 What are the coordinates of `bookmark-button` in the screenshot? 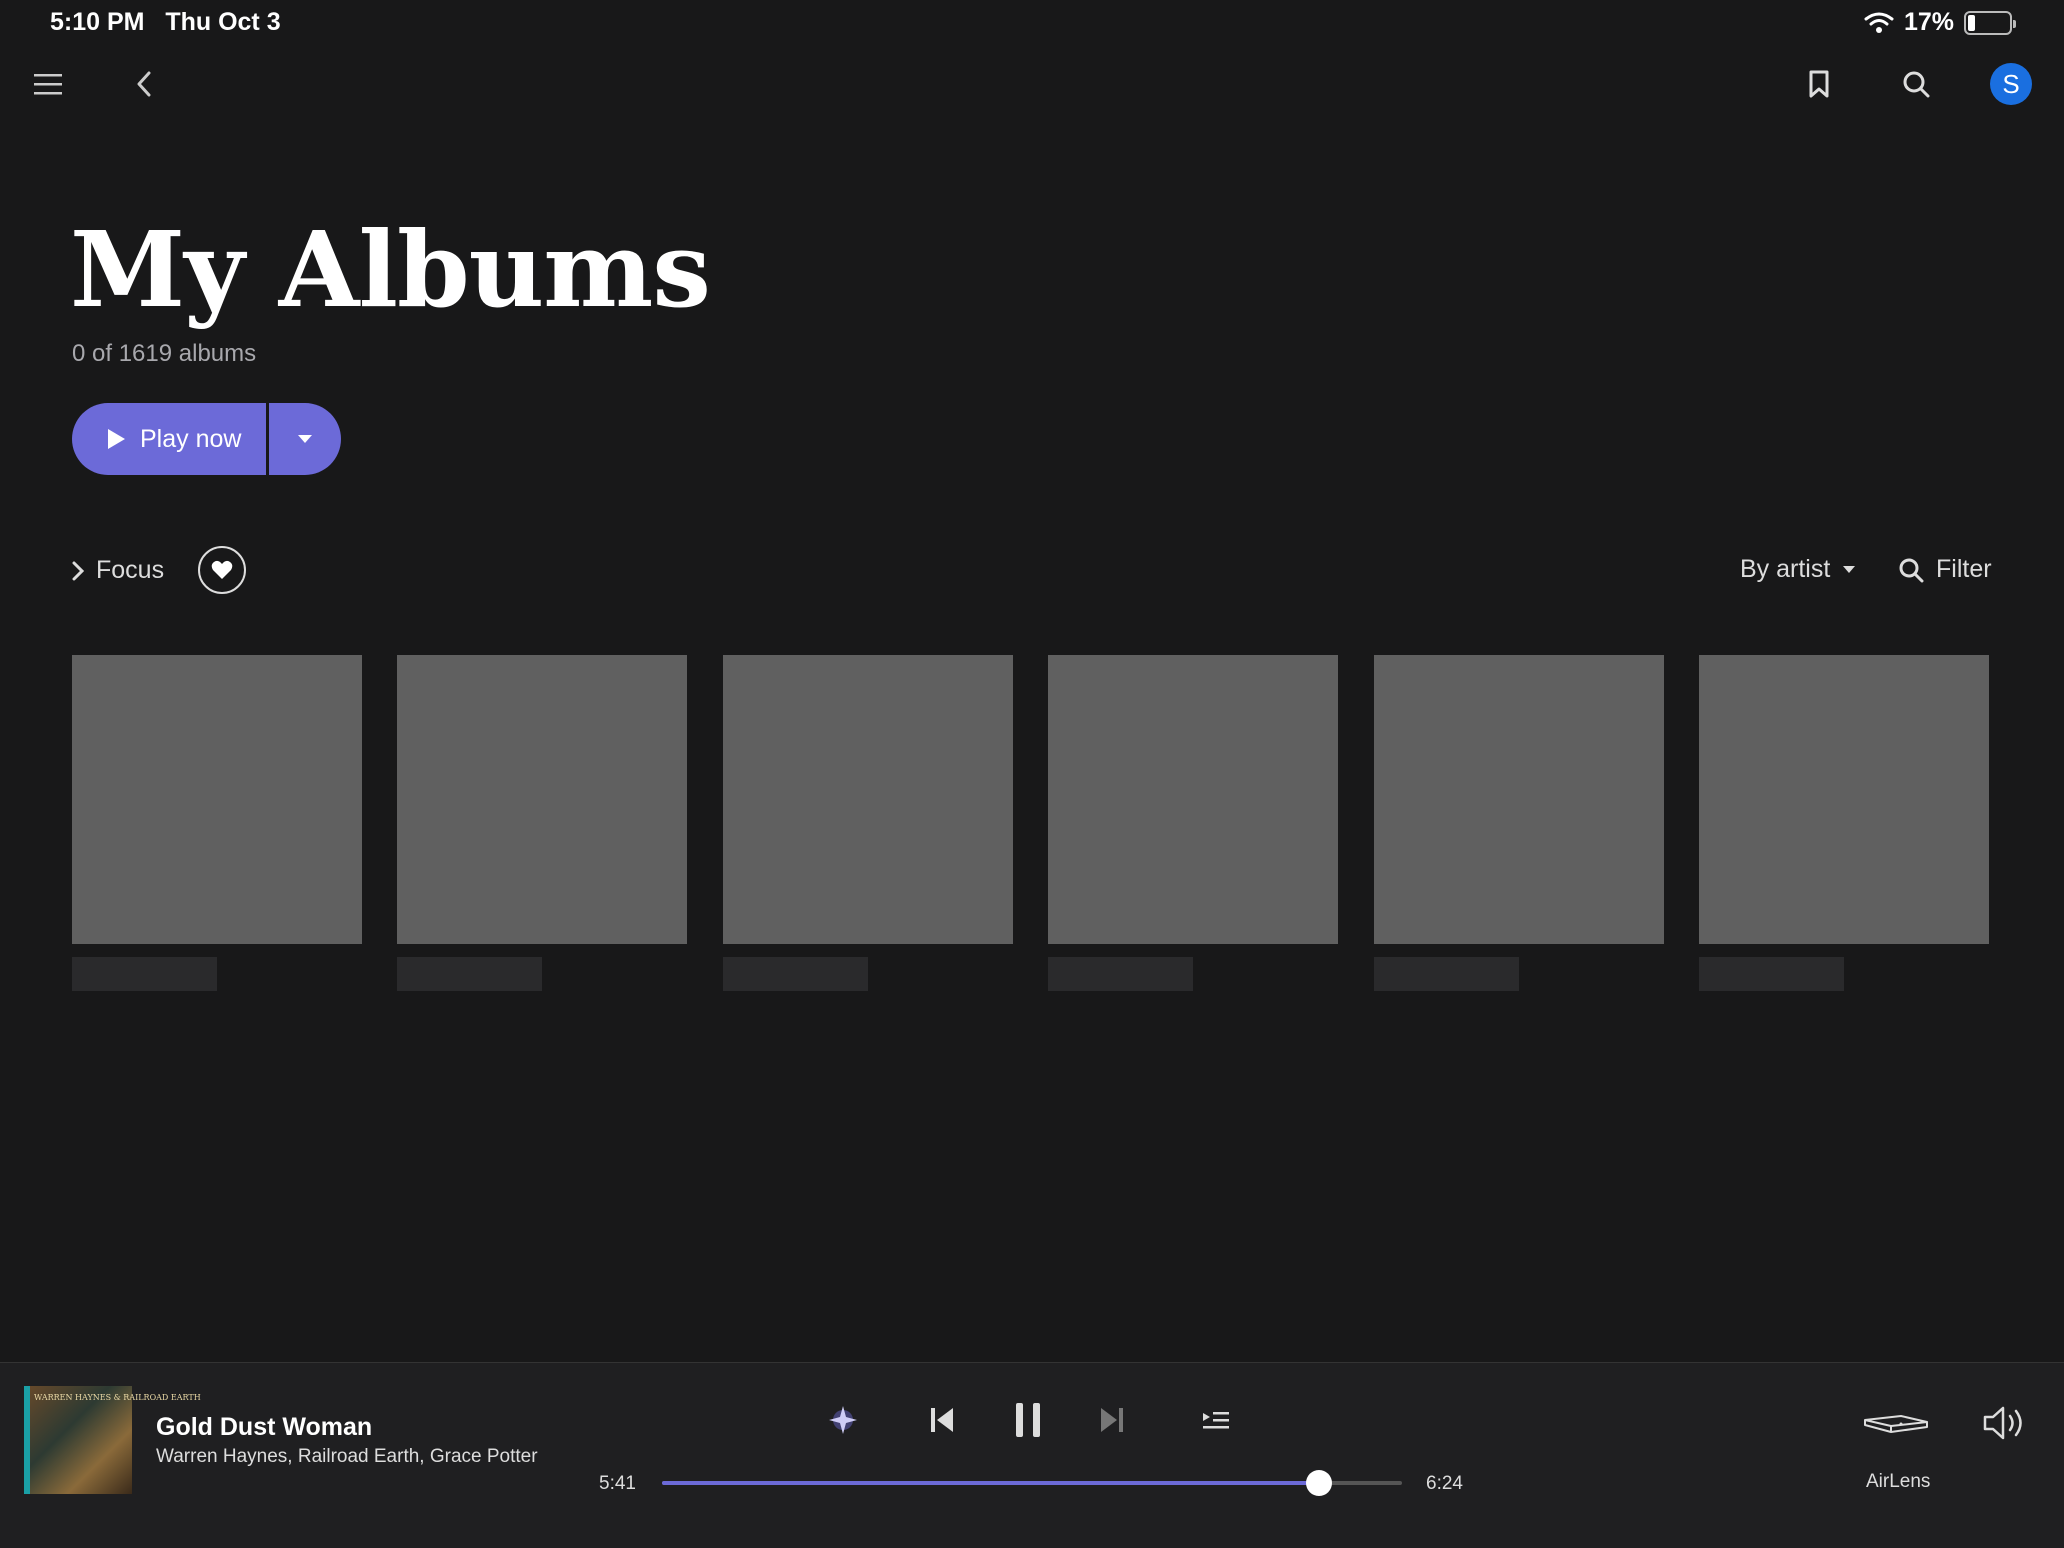 It's located at (1819, 84).